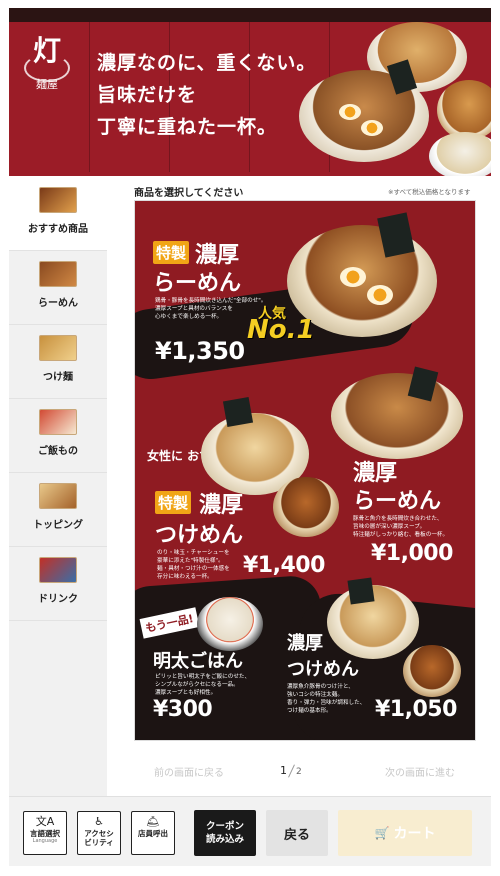  Describe the element at coordinates (58, 214) in the screenshot. I see `sidebar-item-recommended: おすすめ商品` at that location.